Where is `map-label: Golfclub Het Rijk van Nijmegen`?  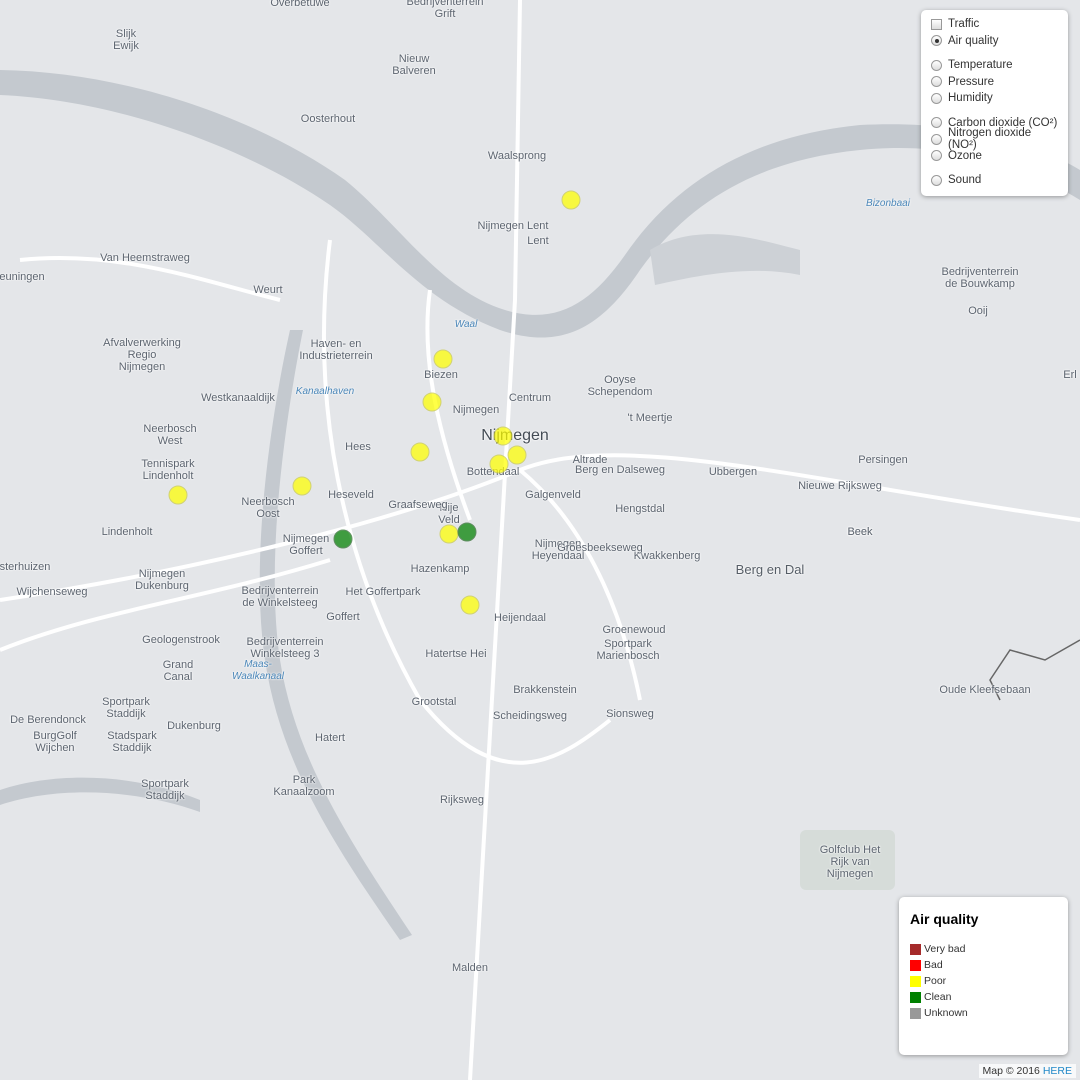 map-label: Golfclub Het Rijk van Nijmegen is located at coordinates (850, 862).